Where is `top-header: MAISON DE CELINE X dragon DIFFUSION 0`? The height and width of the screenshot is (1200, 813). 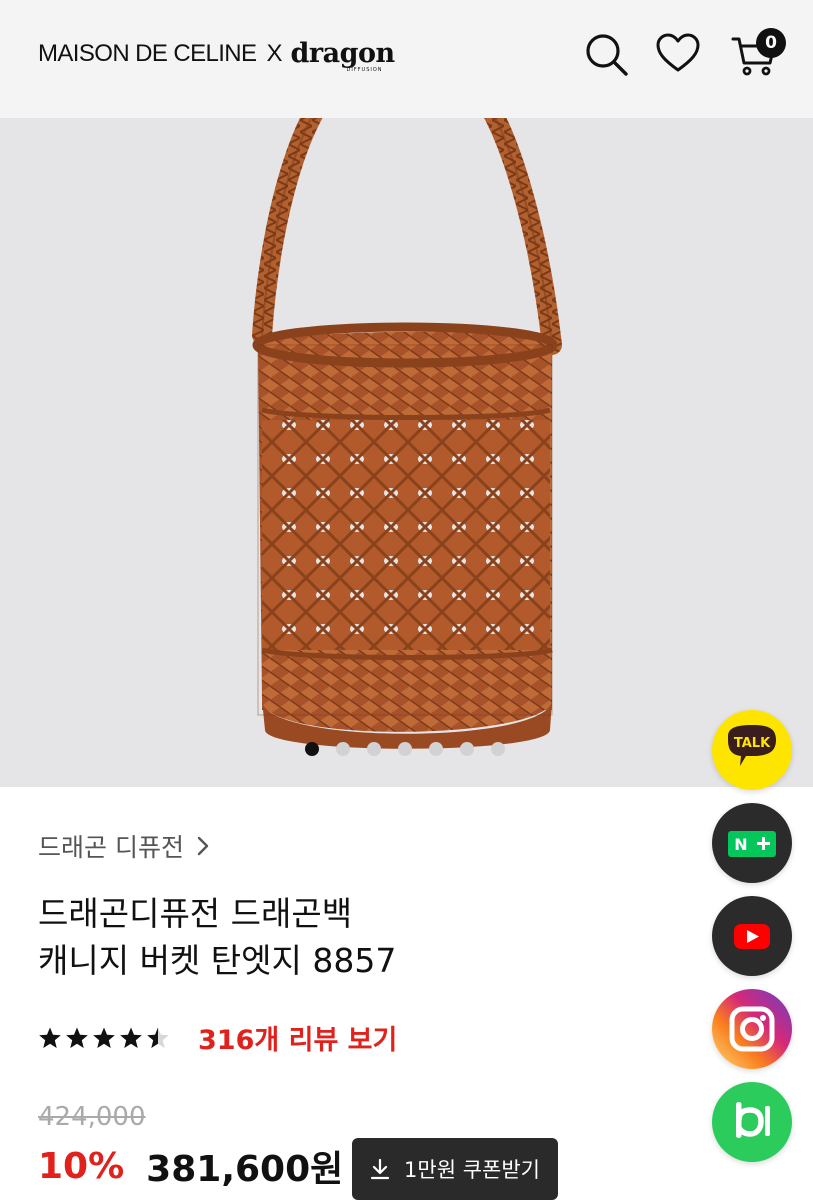 top-header: MAISON DE CELINE X dragon DIFFUSION 0 is located at coordinates (406, 59).